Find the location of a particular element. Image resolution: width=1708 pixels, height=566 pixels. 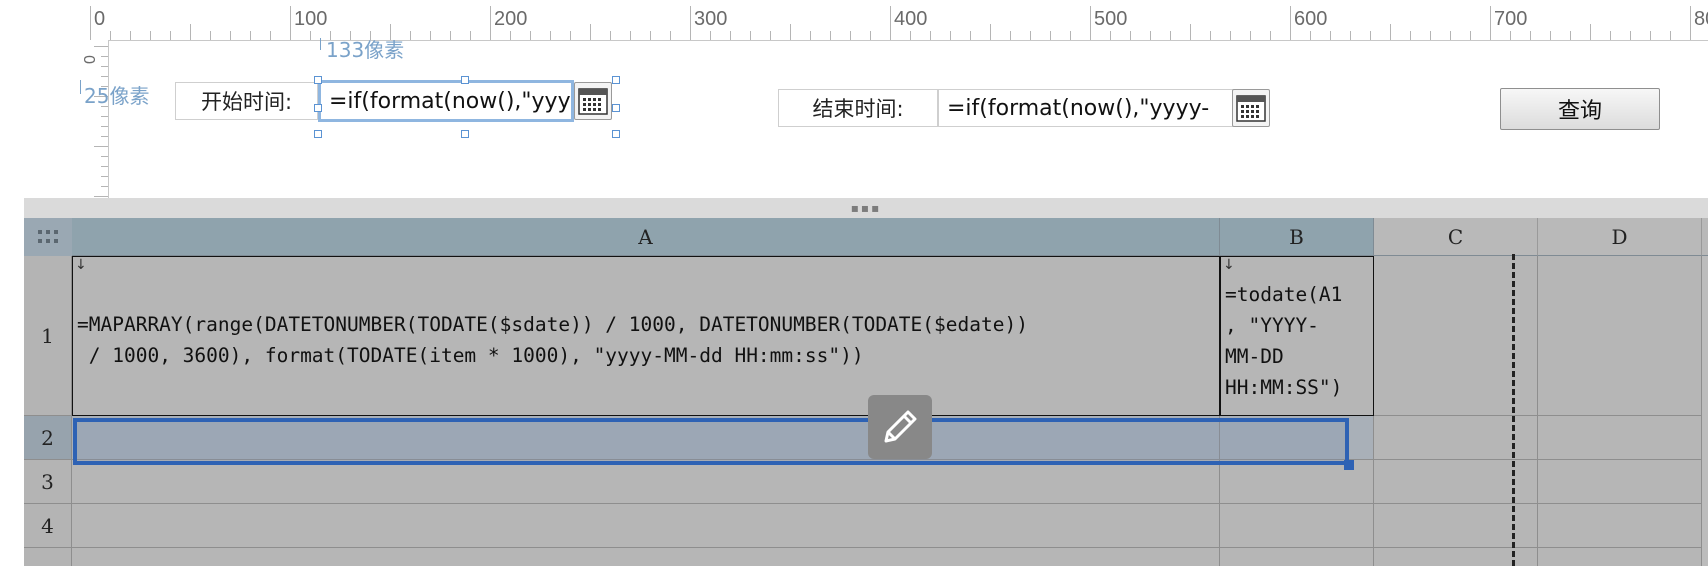

selection-fill-handle is located at coordinates (1349, 465).